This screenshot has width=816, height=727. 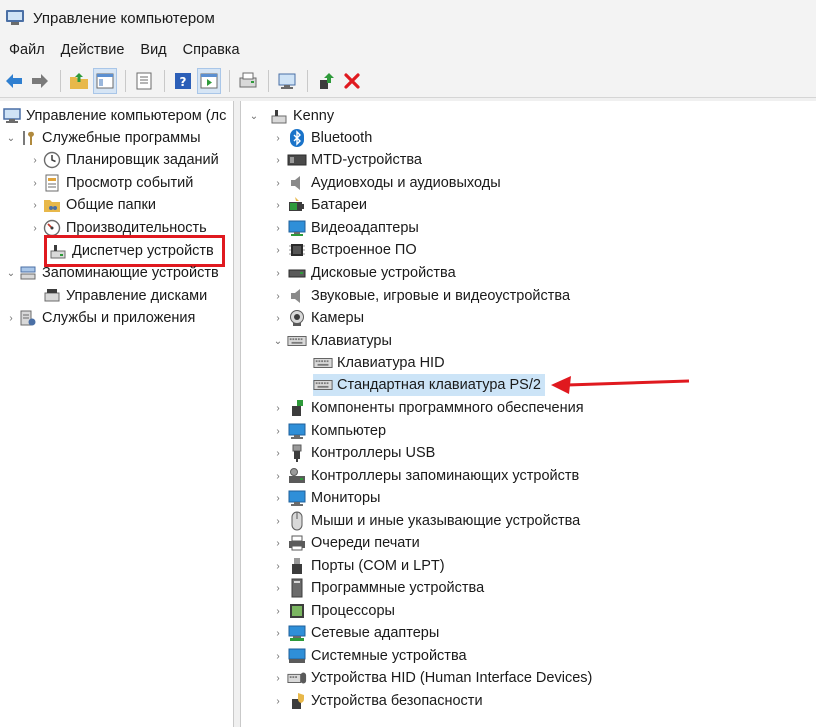 What do you see at coordinates (317, 318) in the screenshot?
I see `device-category: › Камеры` at bounding box center [317, 318].